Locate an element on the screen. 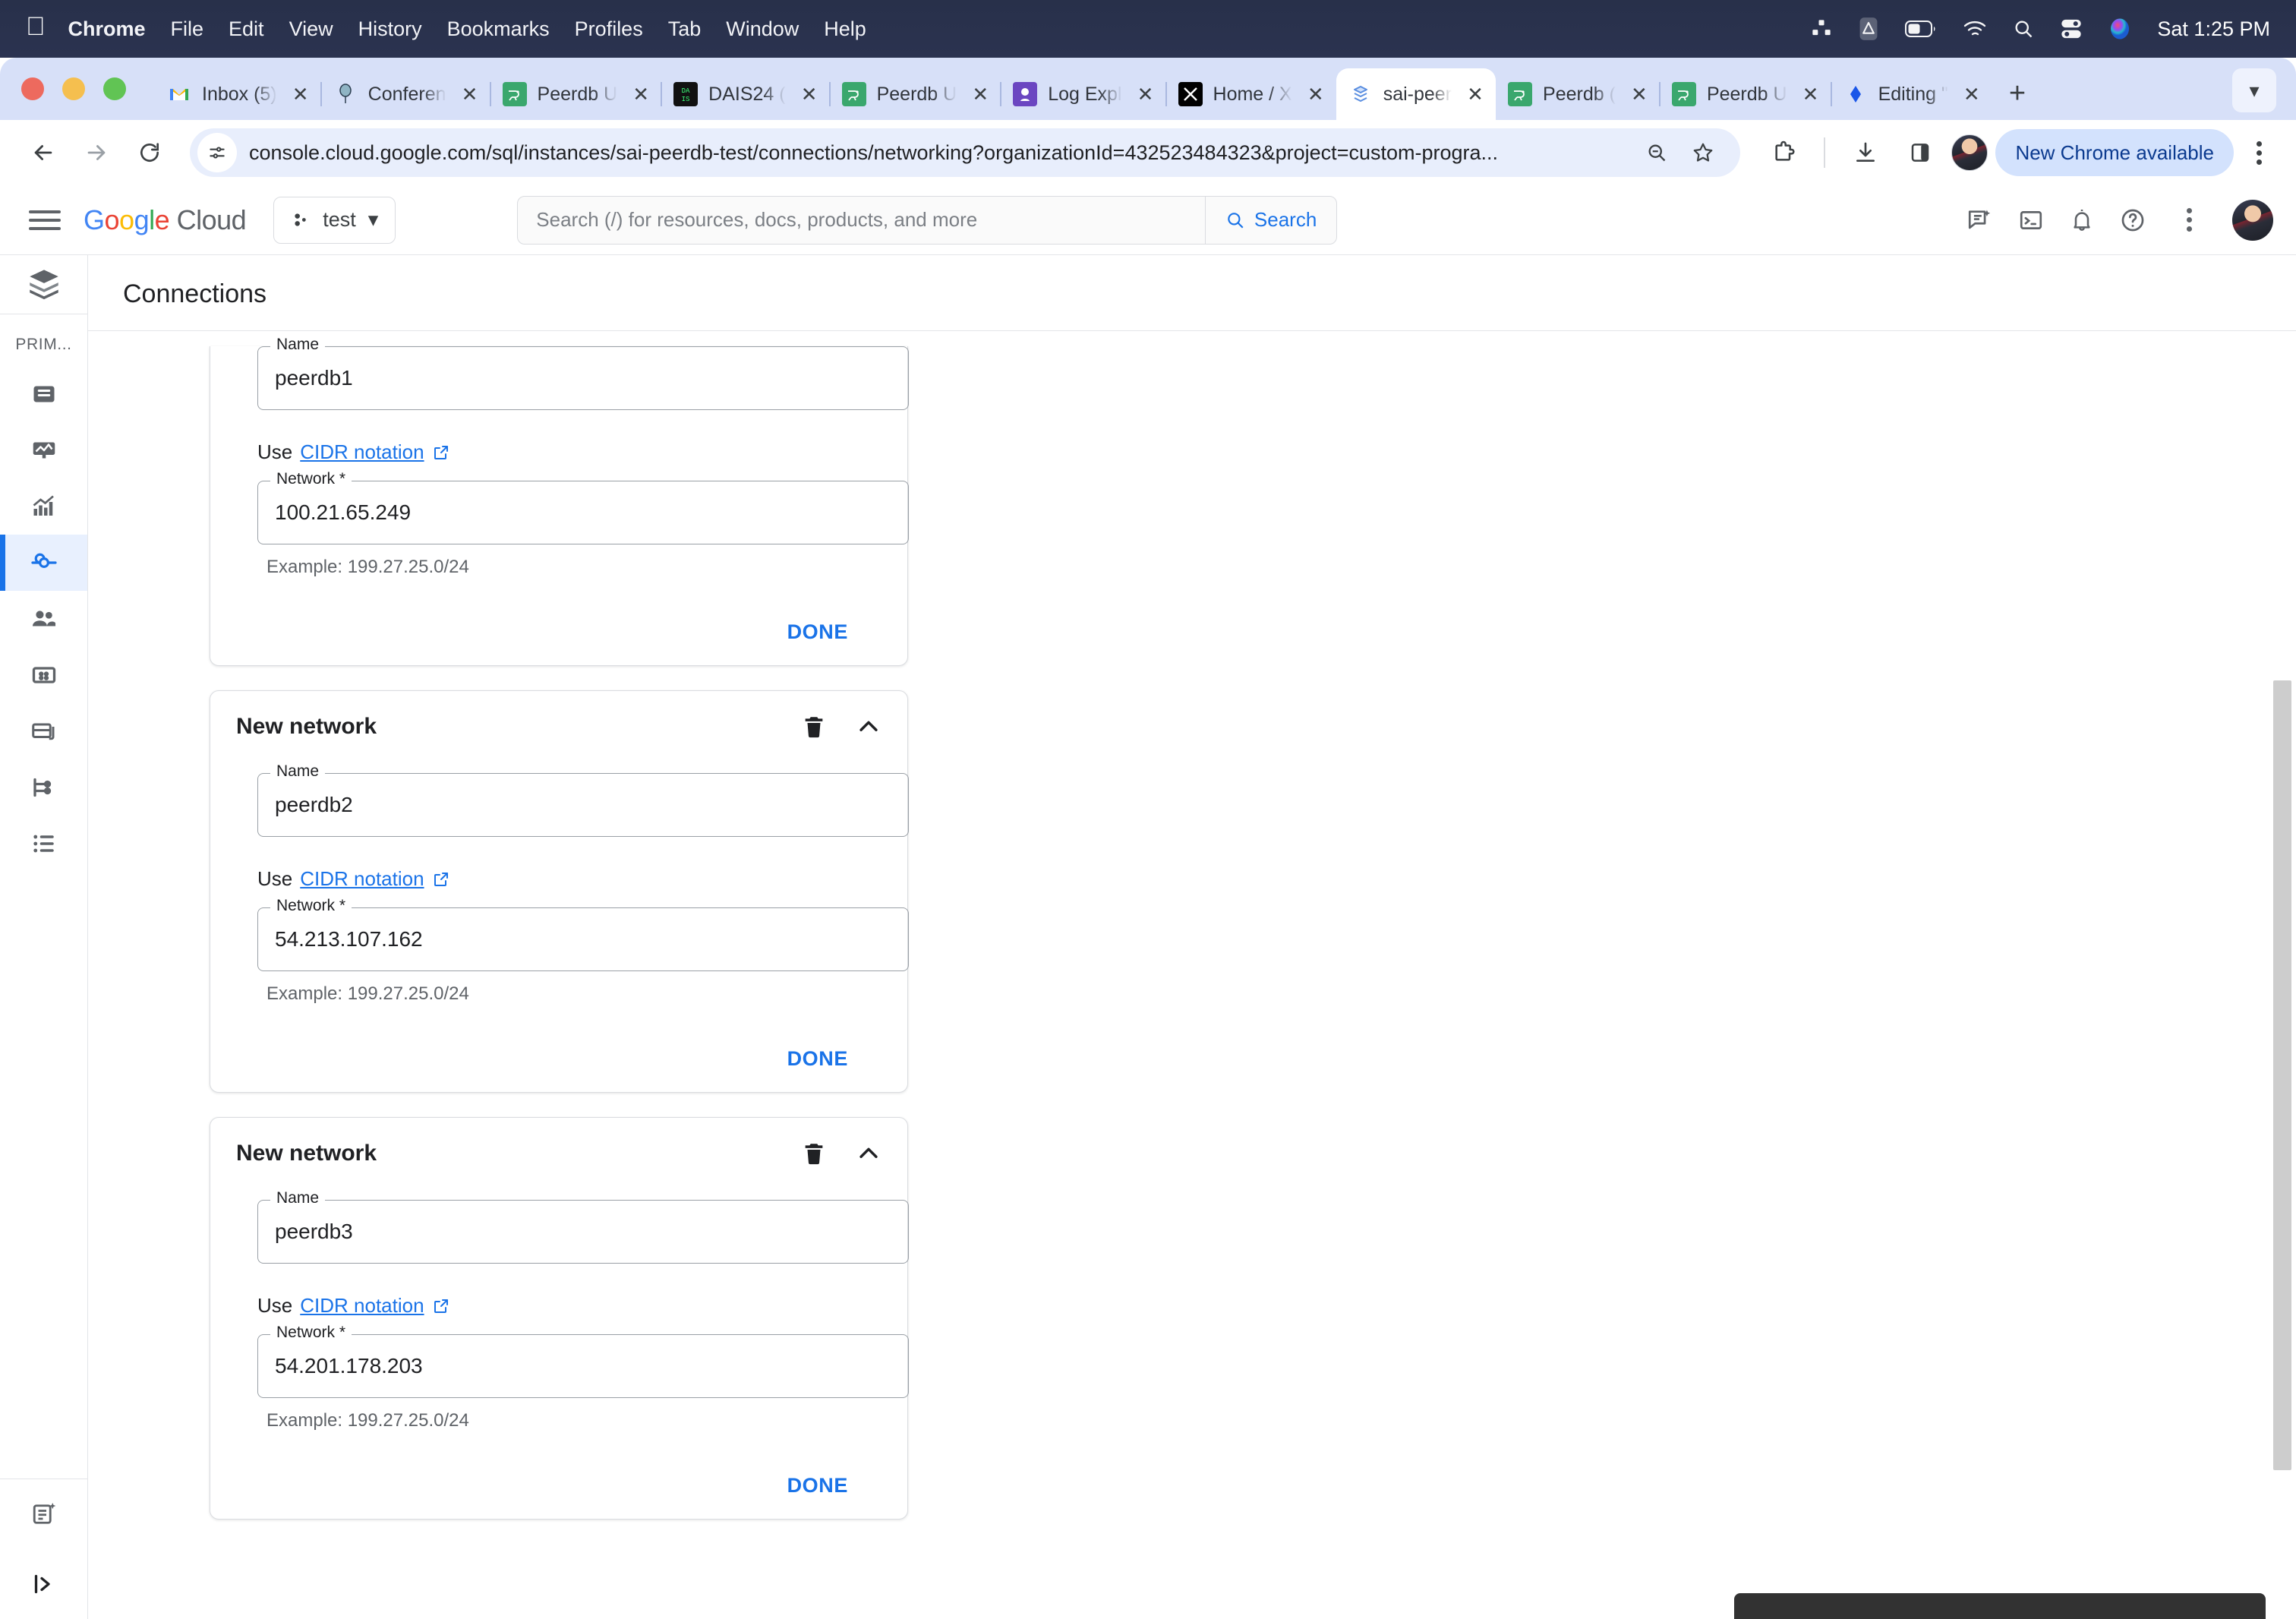  network-field: Network * 54.201.178.203 is located at coordinates (583, 1366).